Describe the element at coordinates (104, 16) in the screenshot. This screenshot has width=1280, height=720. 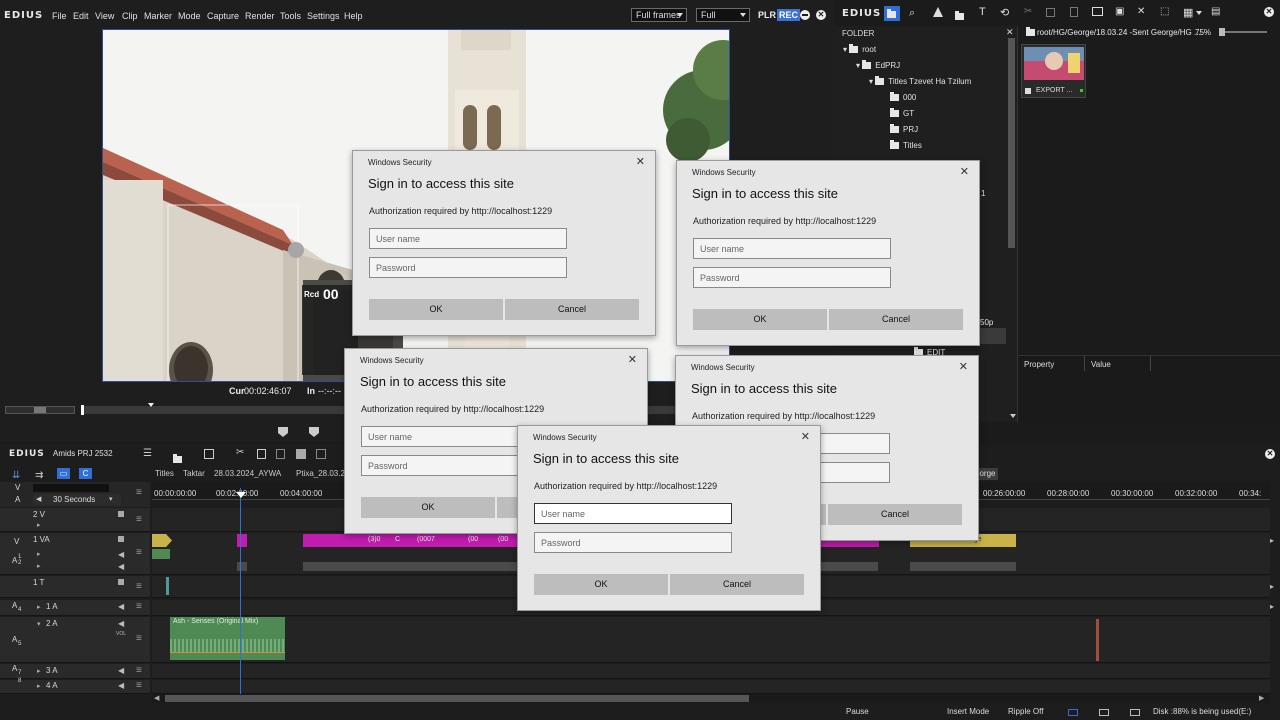
I see `menu-view: View` at that location.